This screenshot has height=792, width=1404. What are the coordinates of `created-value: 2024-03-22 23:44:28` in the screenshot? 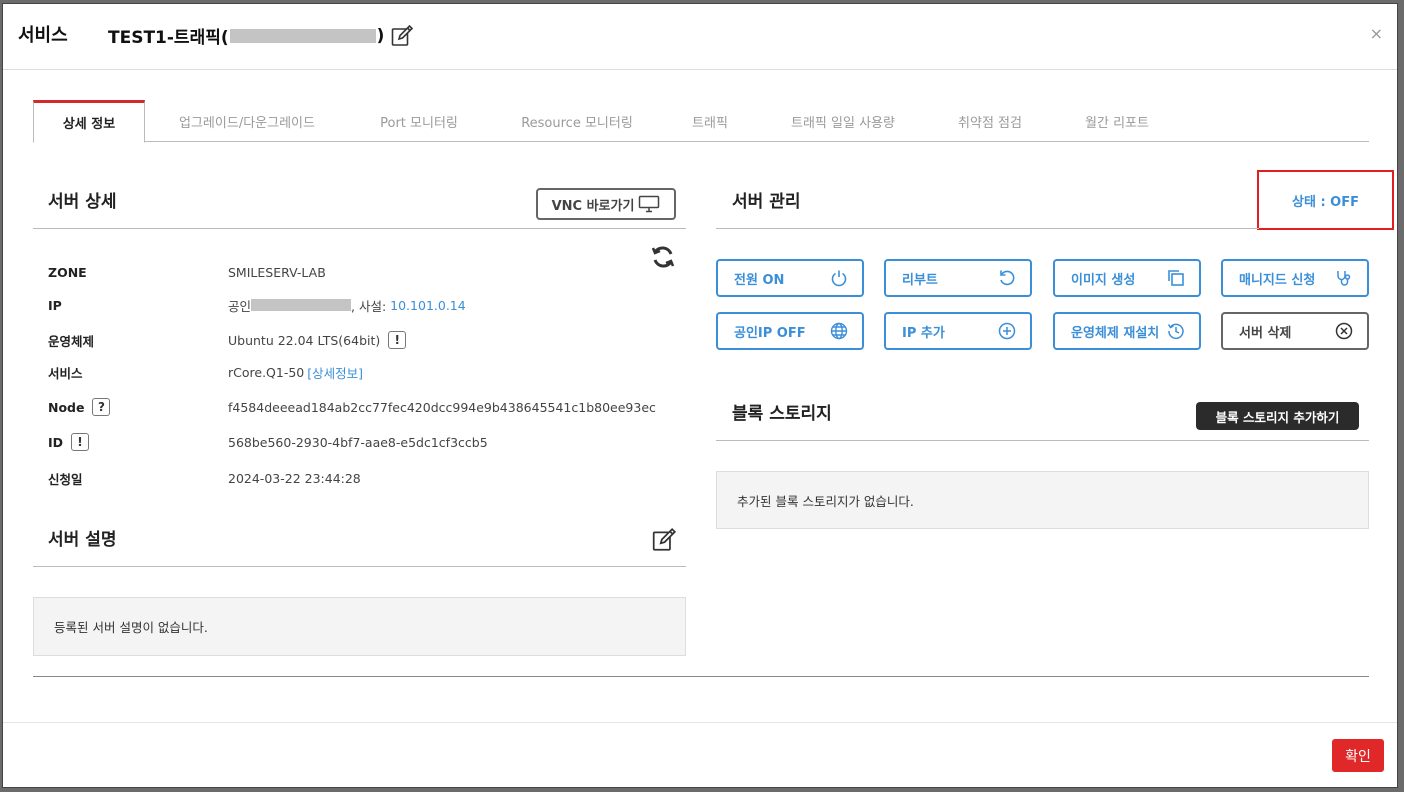 It's located at (294, 478).